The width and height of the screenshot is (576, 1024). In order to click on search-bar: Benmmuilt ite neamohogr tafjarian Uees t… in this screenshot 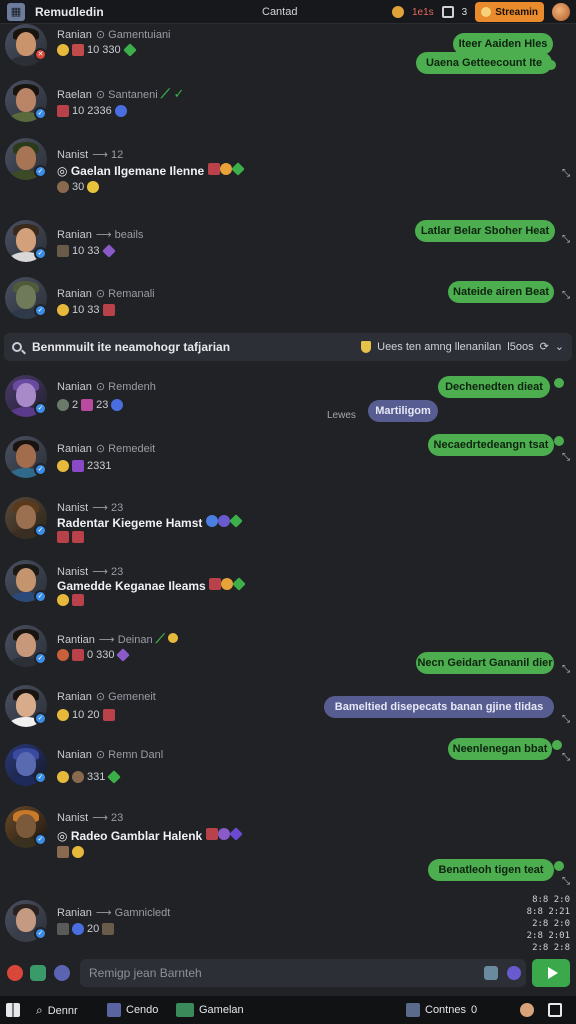, I will do `click(288, 347)`.